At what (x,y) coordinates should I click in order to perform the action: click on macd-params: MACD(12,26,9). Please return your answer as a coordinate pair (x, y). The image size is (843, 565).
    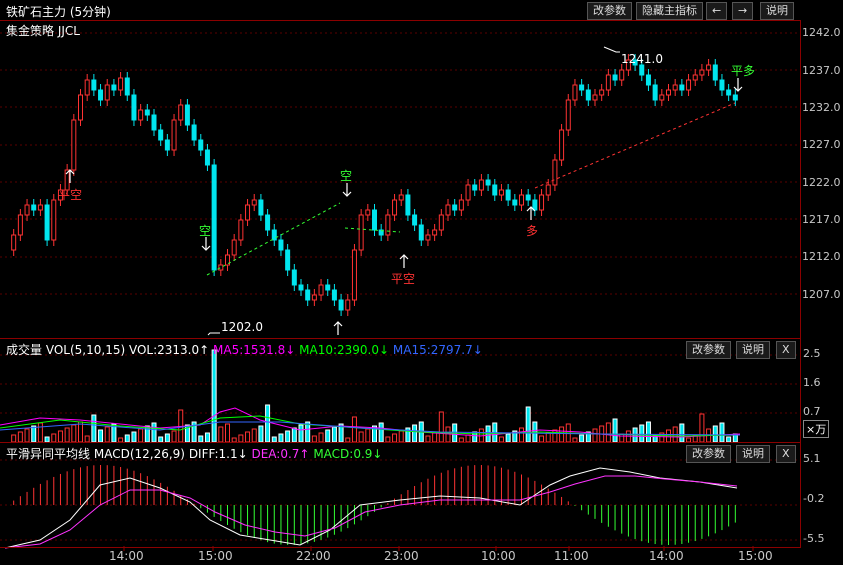
    Looking at the image, I should click on (139, 454).